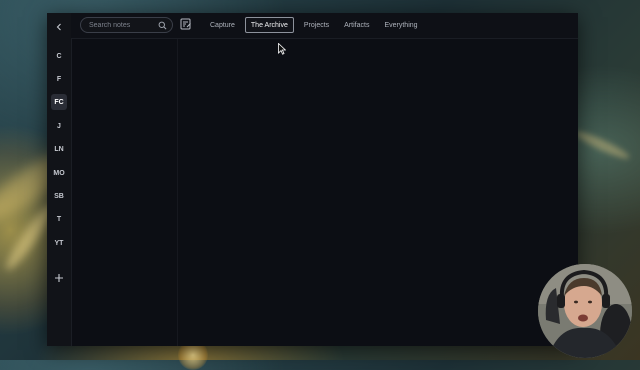 This screenshot has height=370, width=640. What do you see at coordinates (282, 49) in the screenshot?
I see `mouse-pointer-icon` at bounding box center [282, 49].